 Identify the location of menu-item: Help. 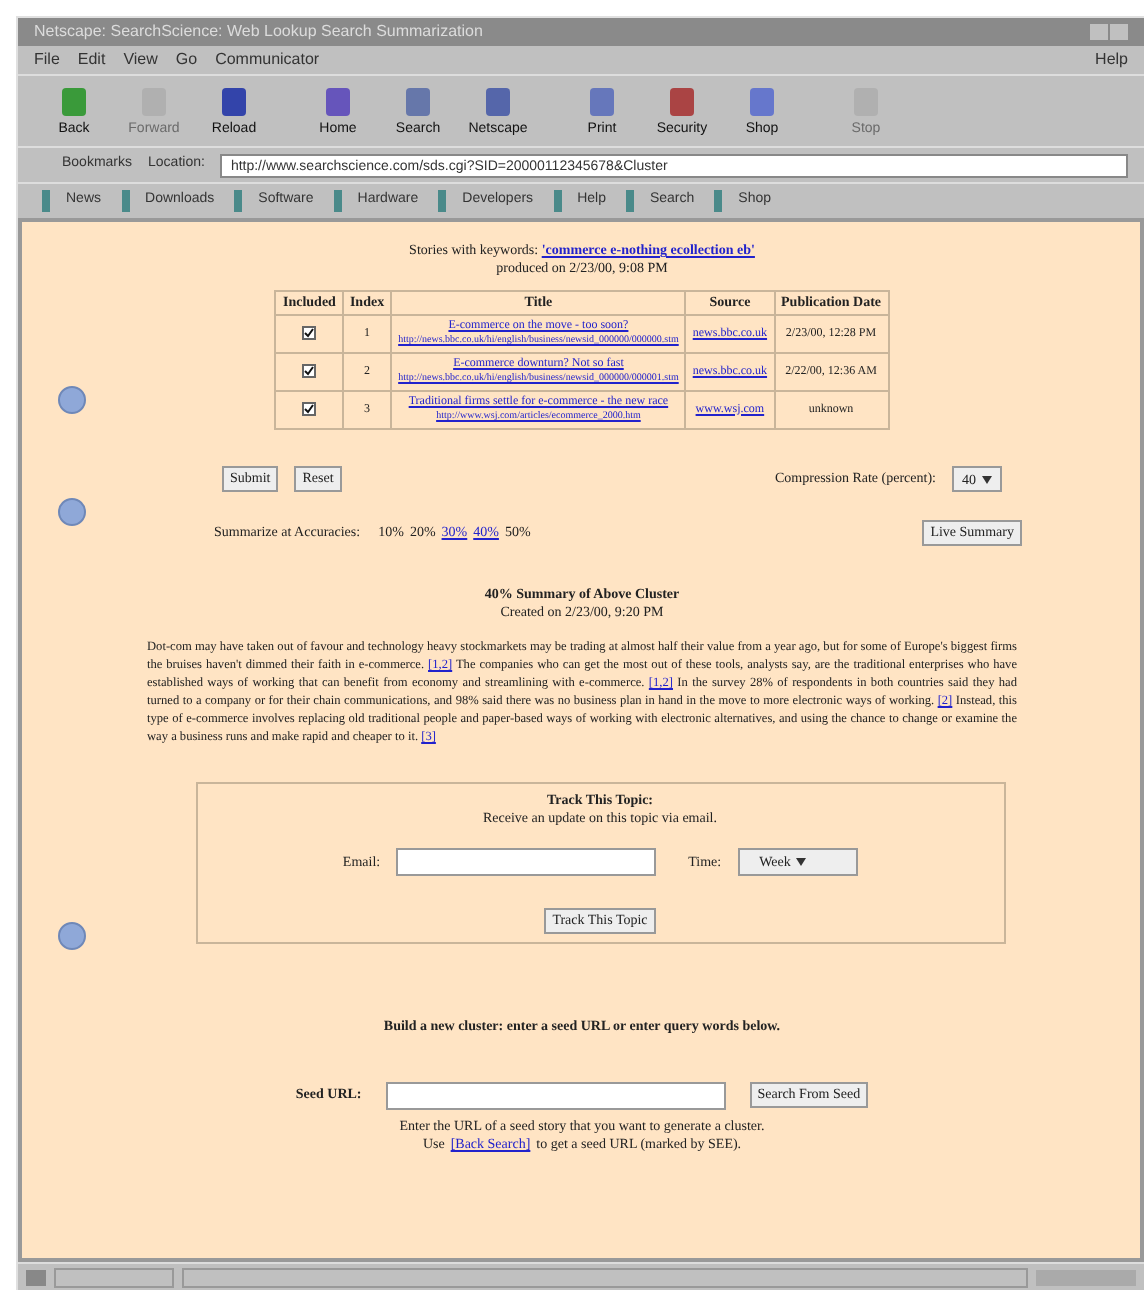
(1111, 60).